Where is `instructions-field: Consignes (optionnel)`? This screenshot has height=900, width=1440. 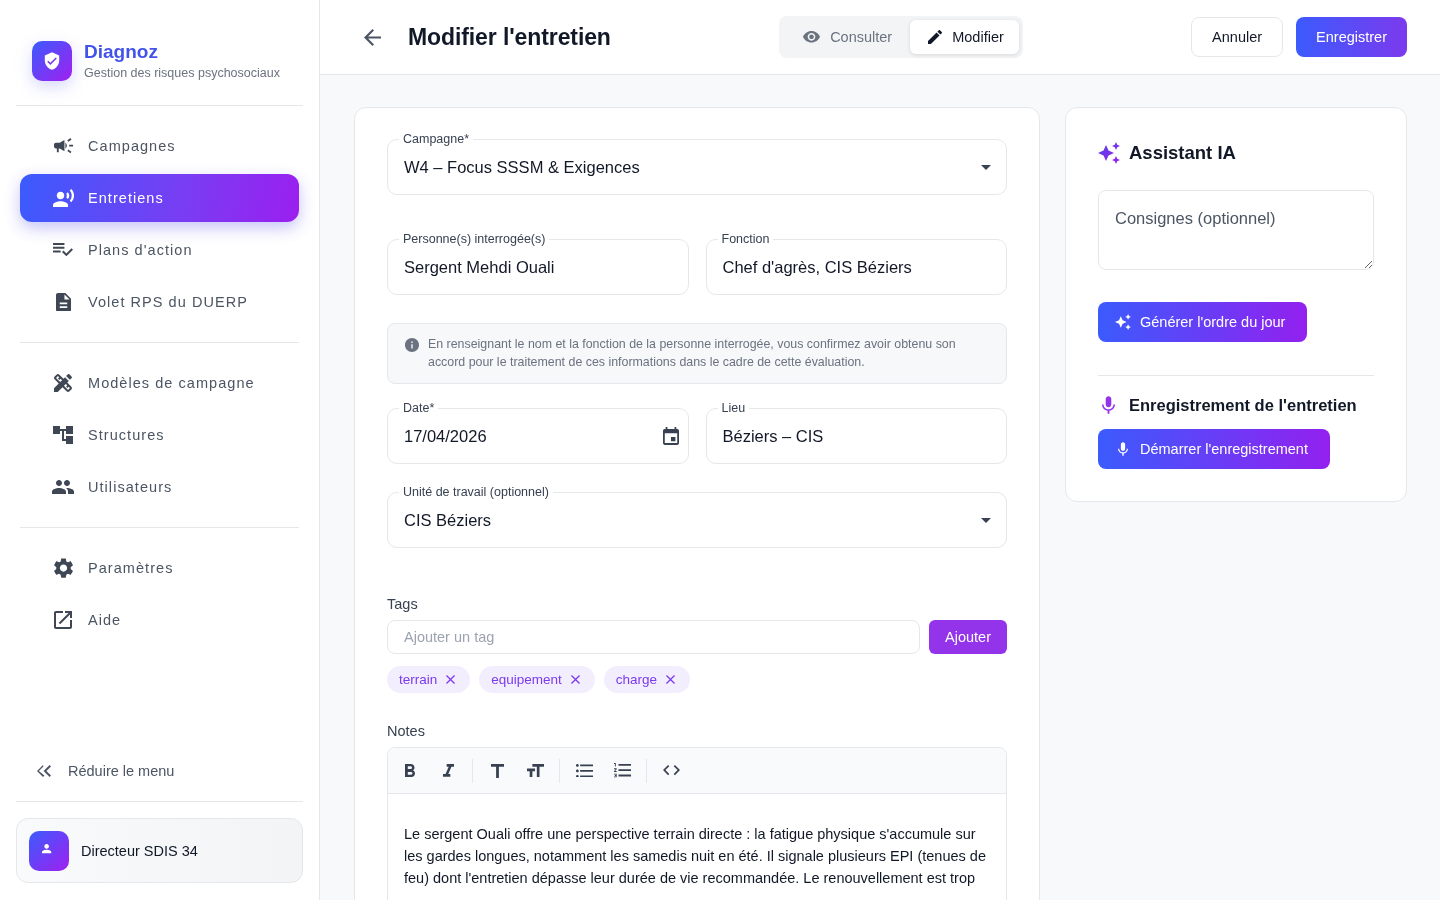
instructions-field: Consignes (optionnel) is located at coordinates (1236, 230).